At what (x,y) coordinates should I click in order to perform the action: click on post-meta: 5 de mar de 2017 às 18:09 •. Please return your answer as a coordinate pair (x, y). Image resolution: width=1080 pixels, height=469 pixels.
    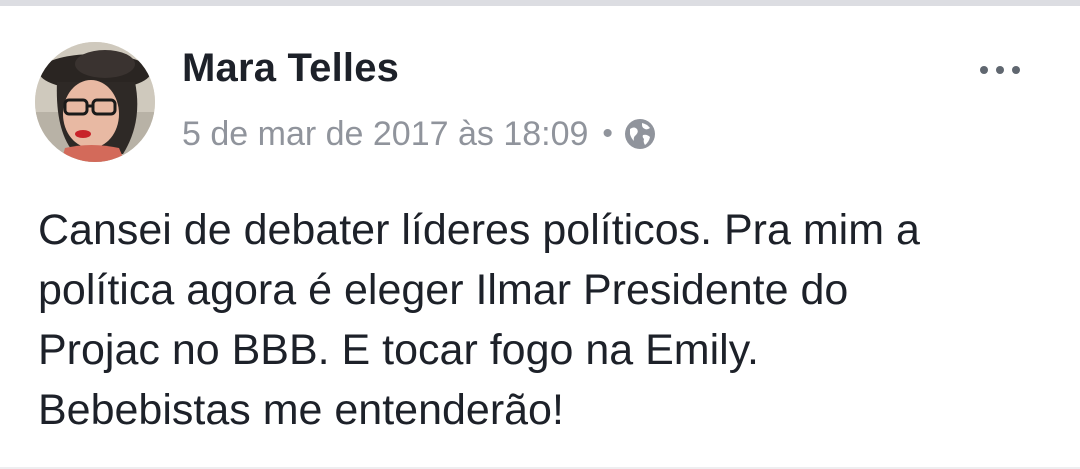
    Looking at the image, I should click on (419, 134).